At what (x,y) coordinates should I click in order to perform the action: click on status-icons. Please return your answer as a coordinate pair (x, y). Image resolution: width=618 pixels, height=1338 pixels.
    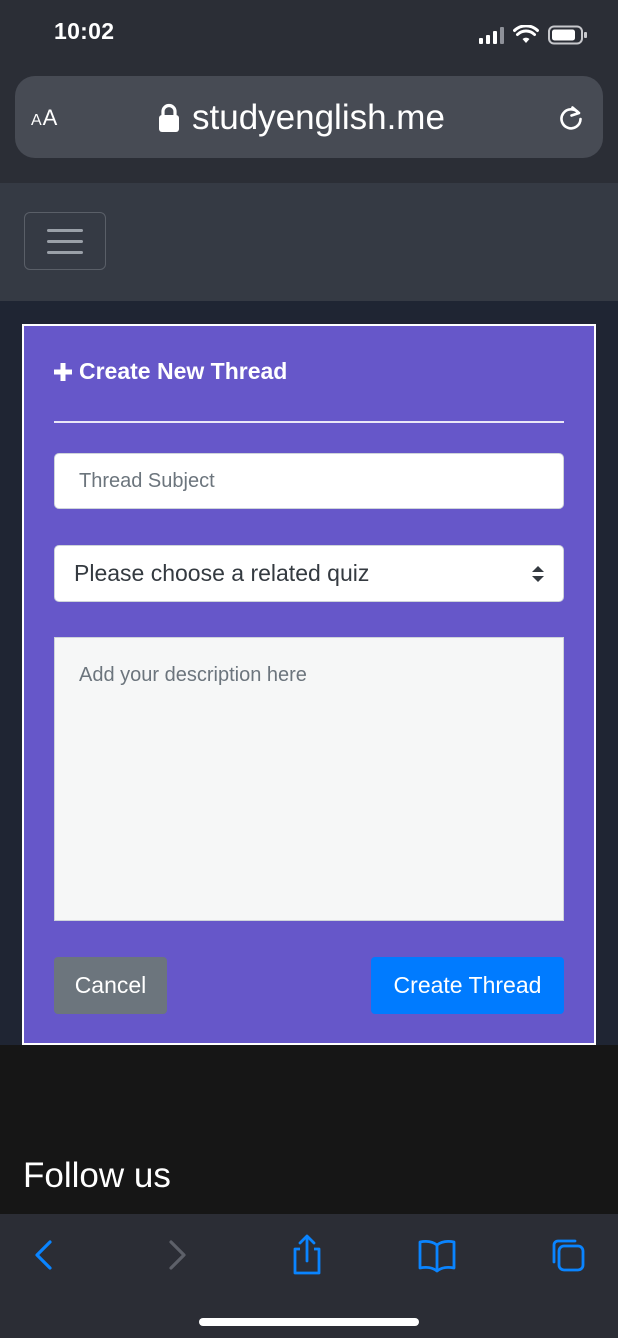
    Looking at the image, I should click on (533, 35).